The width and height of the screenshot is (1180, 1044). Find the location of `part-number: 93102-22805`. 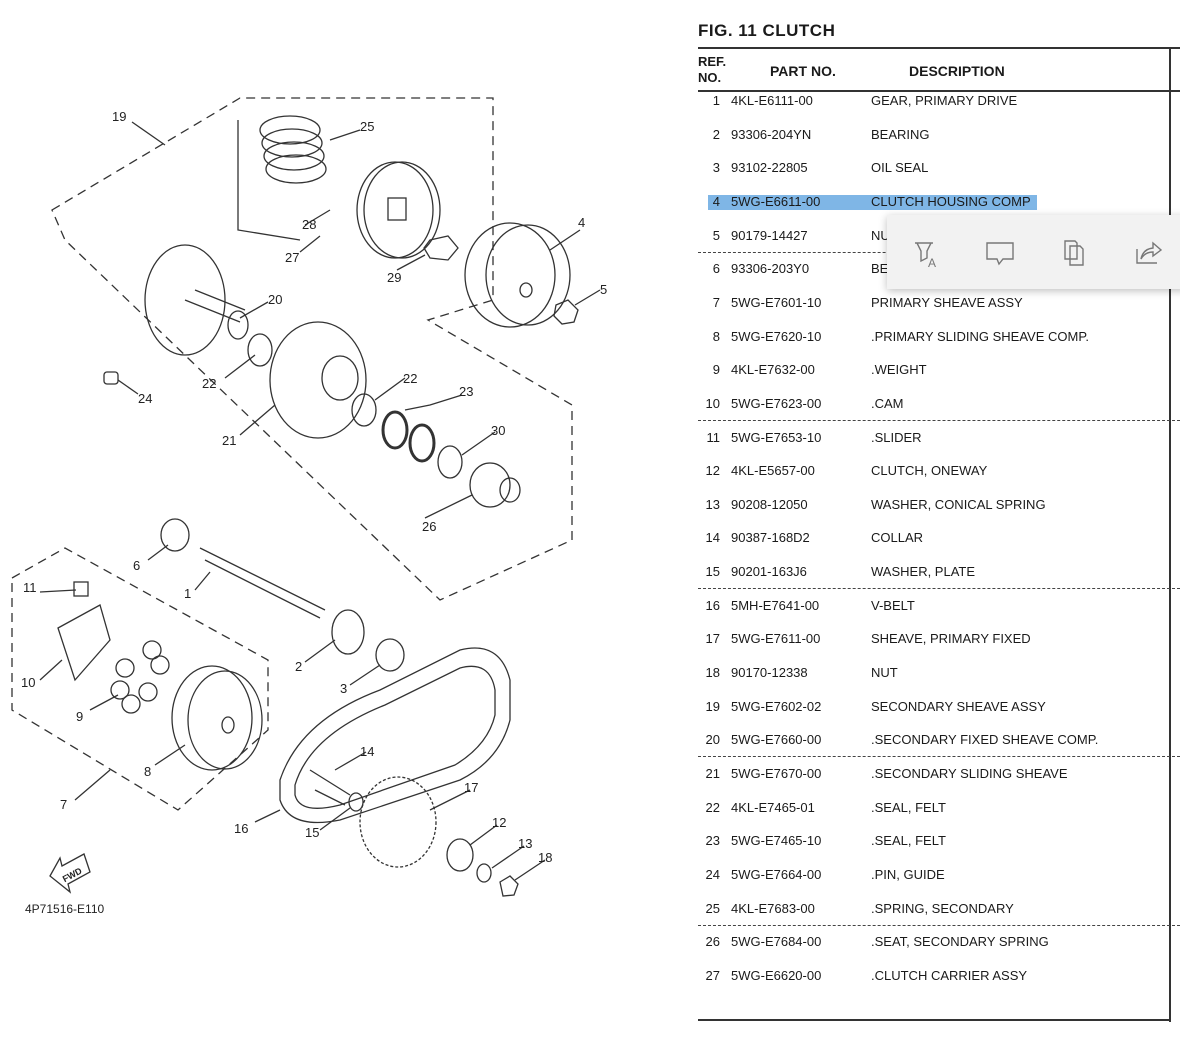

part-number: 93102-22805 is located at coordinates (769, 168).